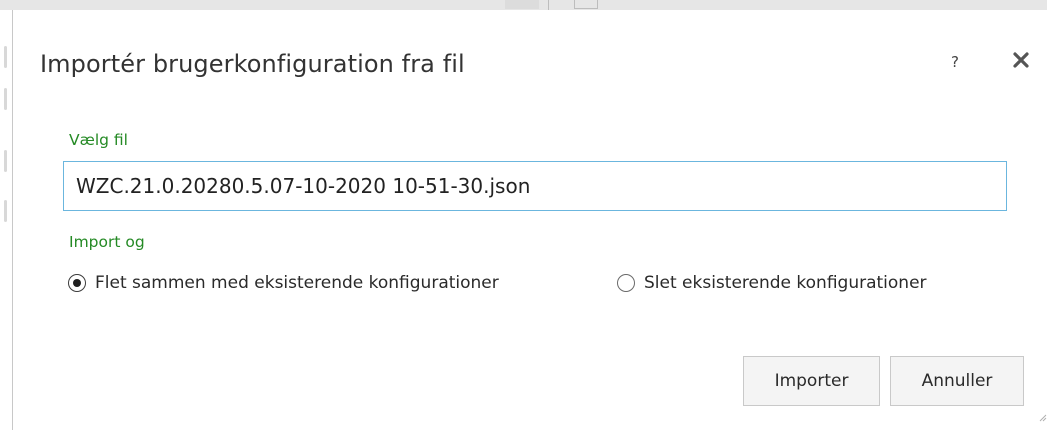 Image resolution: width=1047 pixels, height=430 pixels. Describe the element at coordinates (957, 381) in the screenshot. I see `cancel-button: Annuller` at that location.